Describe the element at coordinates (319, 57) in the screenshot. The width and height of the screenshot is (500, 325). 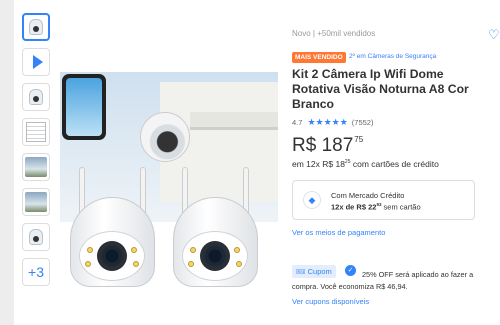
I see `best-seller-badge: MAIS VENDIDO` at that location.